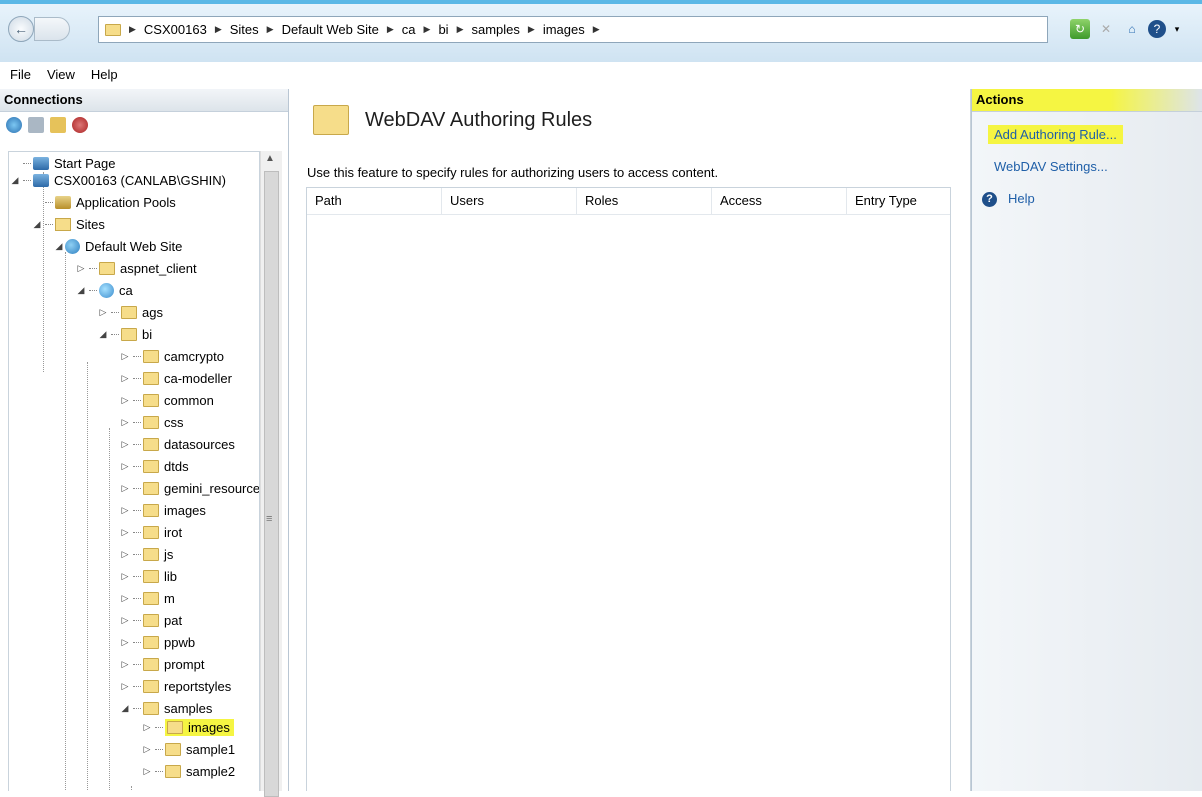 This screenshot has width=1202, height=797. I want to click on breadcrumb-default-web-site: Default Web Site ▶, so click(342, 29).